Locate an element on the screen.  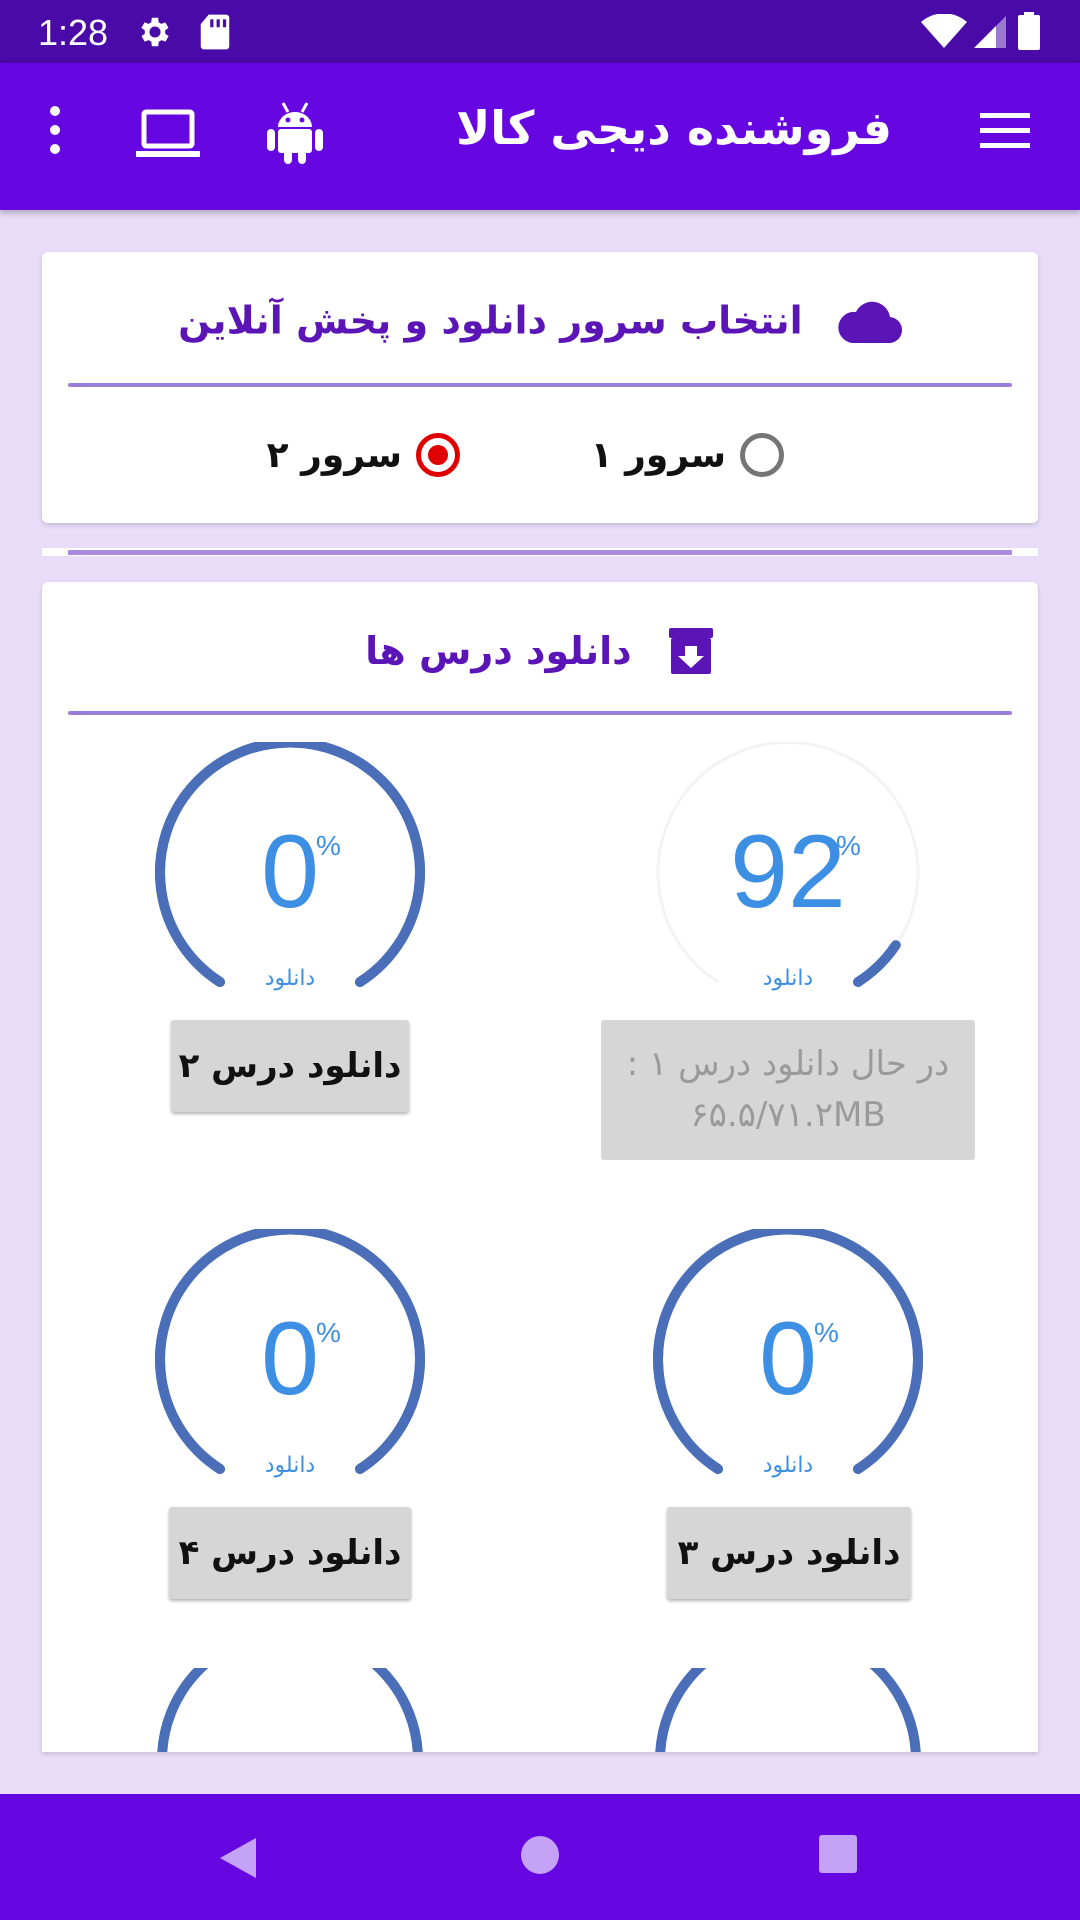
separator-bar is located at coordinates (540, 552).